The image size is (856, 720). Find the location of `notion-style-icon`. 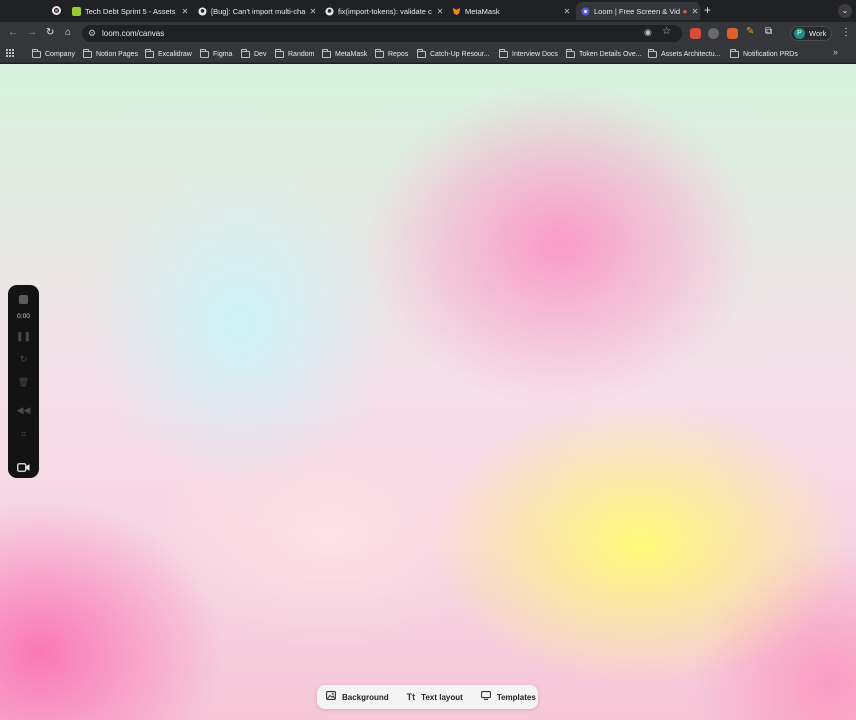

notion-style-icon is located at coordinates (76, 11).